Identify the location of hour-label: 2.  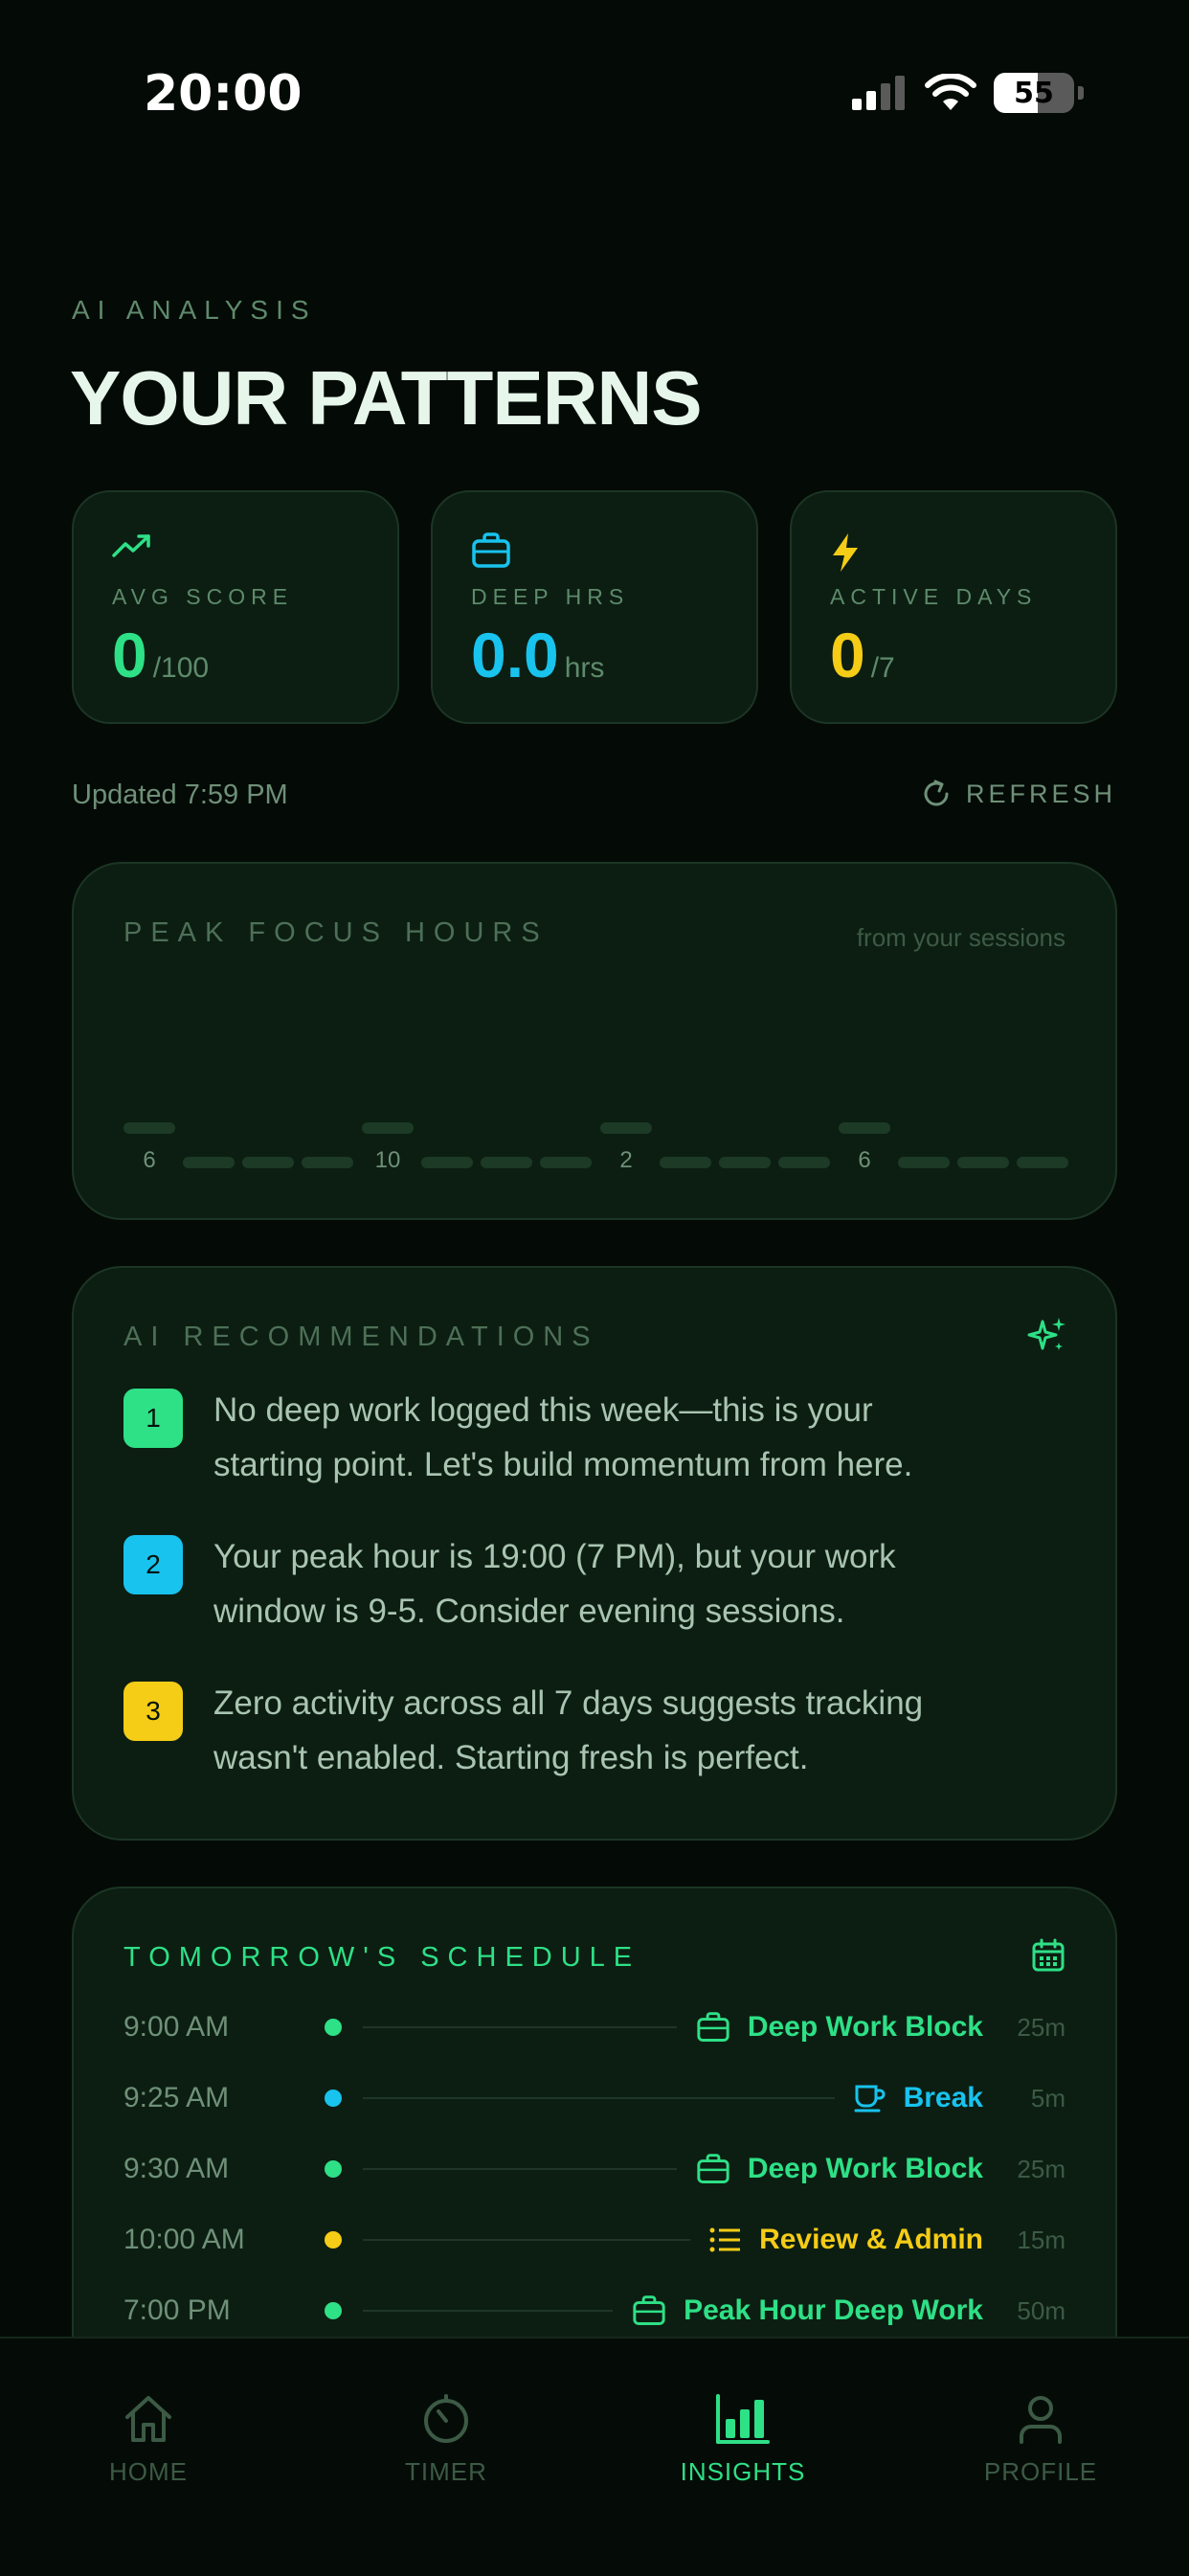
(626, 1160).